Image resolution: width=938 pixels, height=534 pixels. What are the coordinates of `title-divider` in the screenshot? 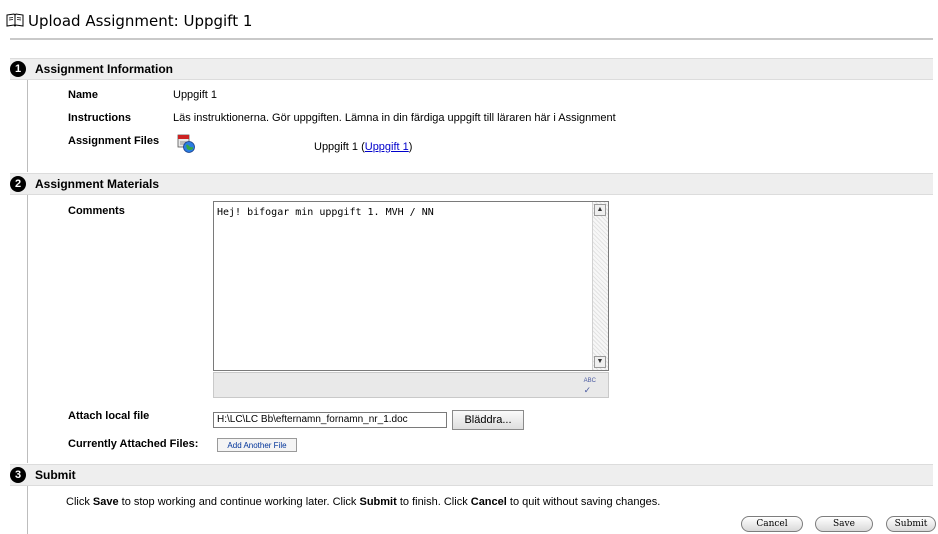 It's located at (471, 39).